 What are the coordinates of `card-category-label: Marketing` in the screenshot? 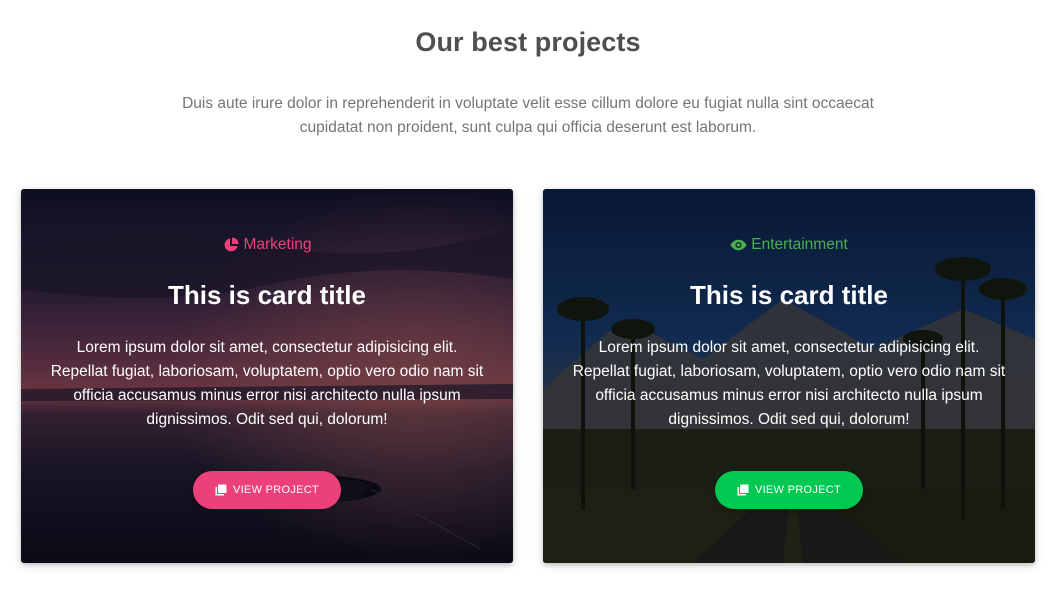 It's located at (277, 245).